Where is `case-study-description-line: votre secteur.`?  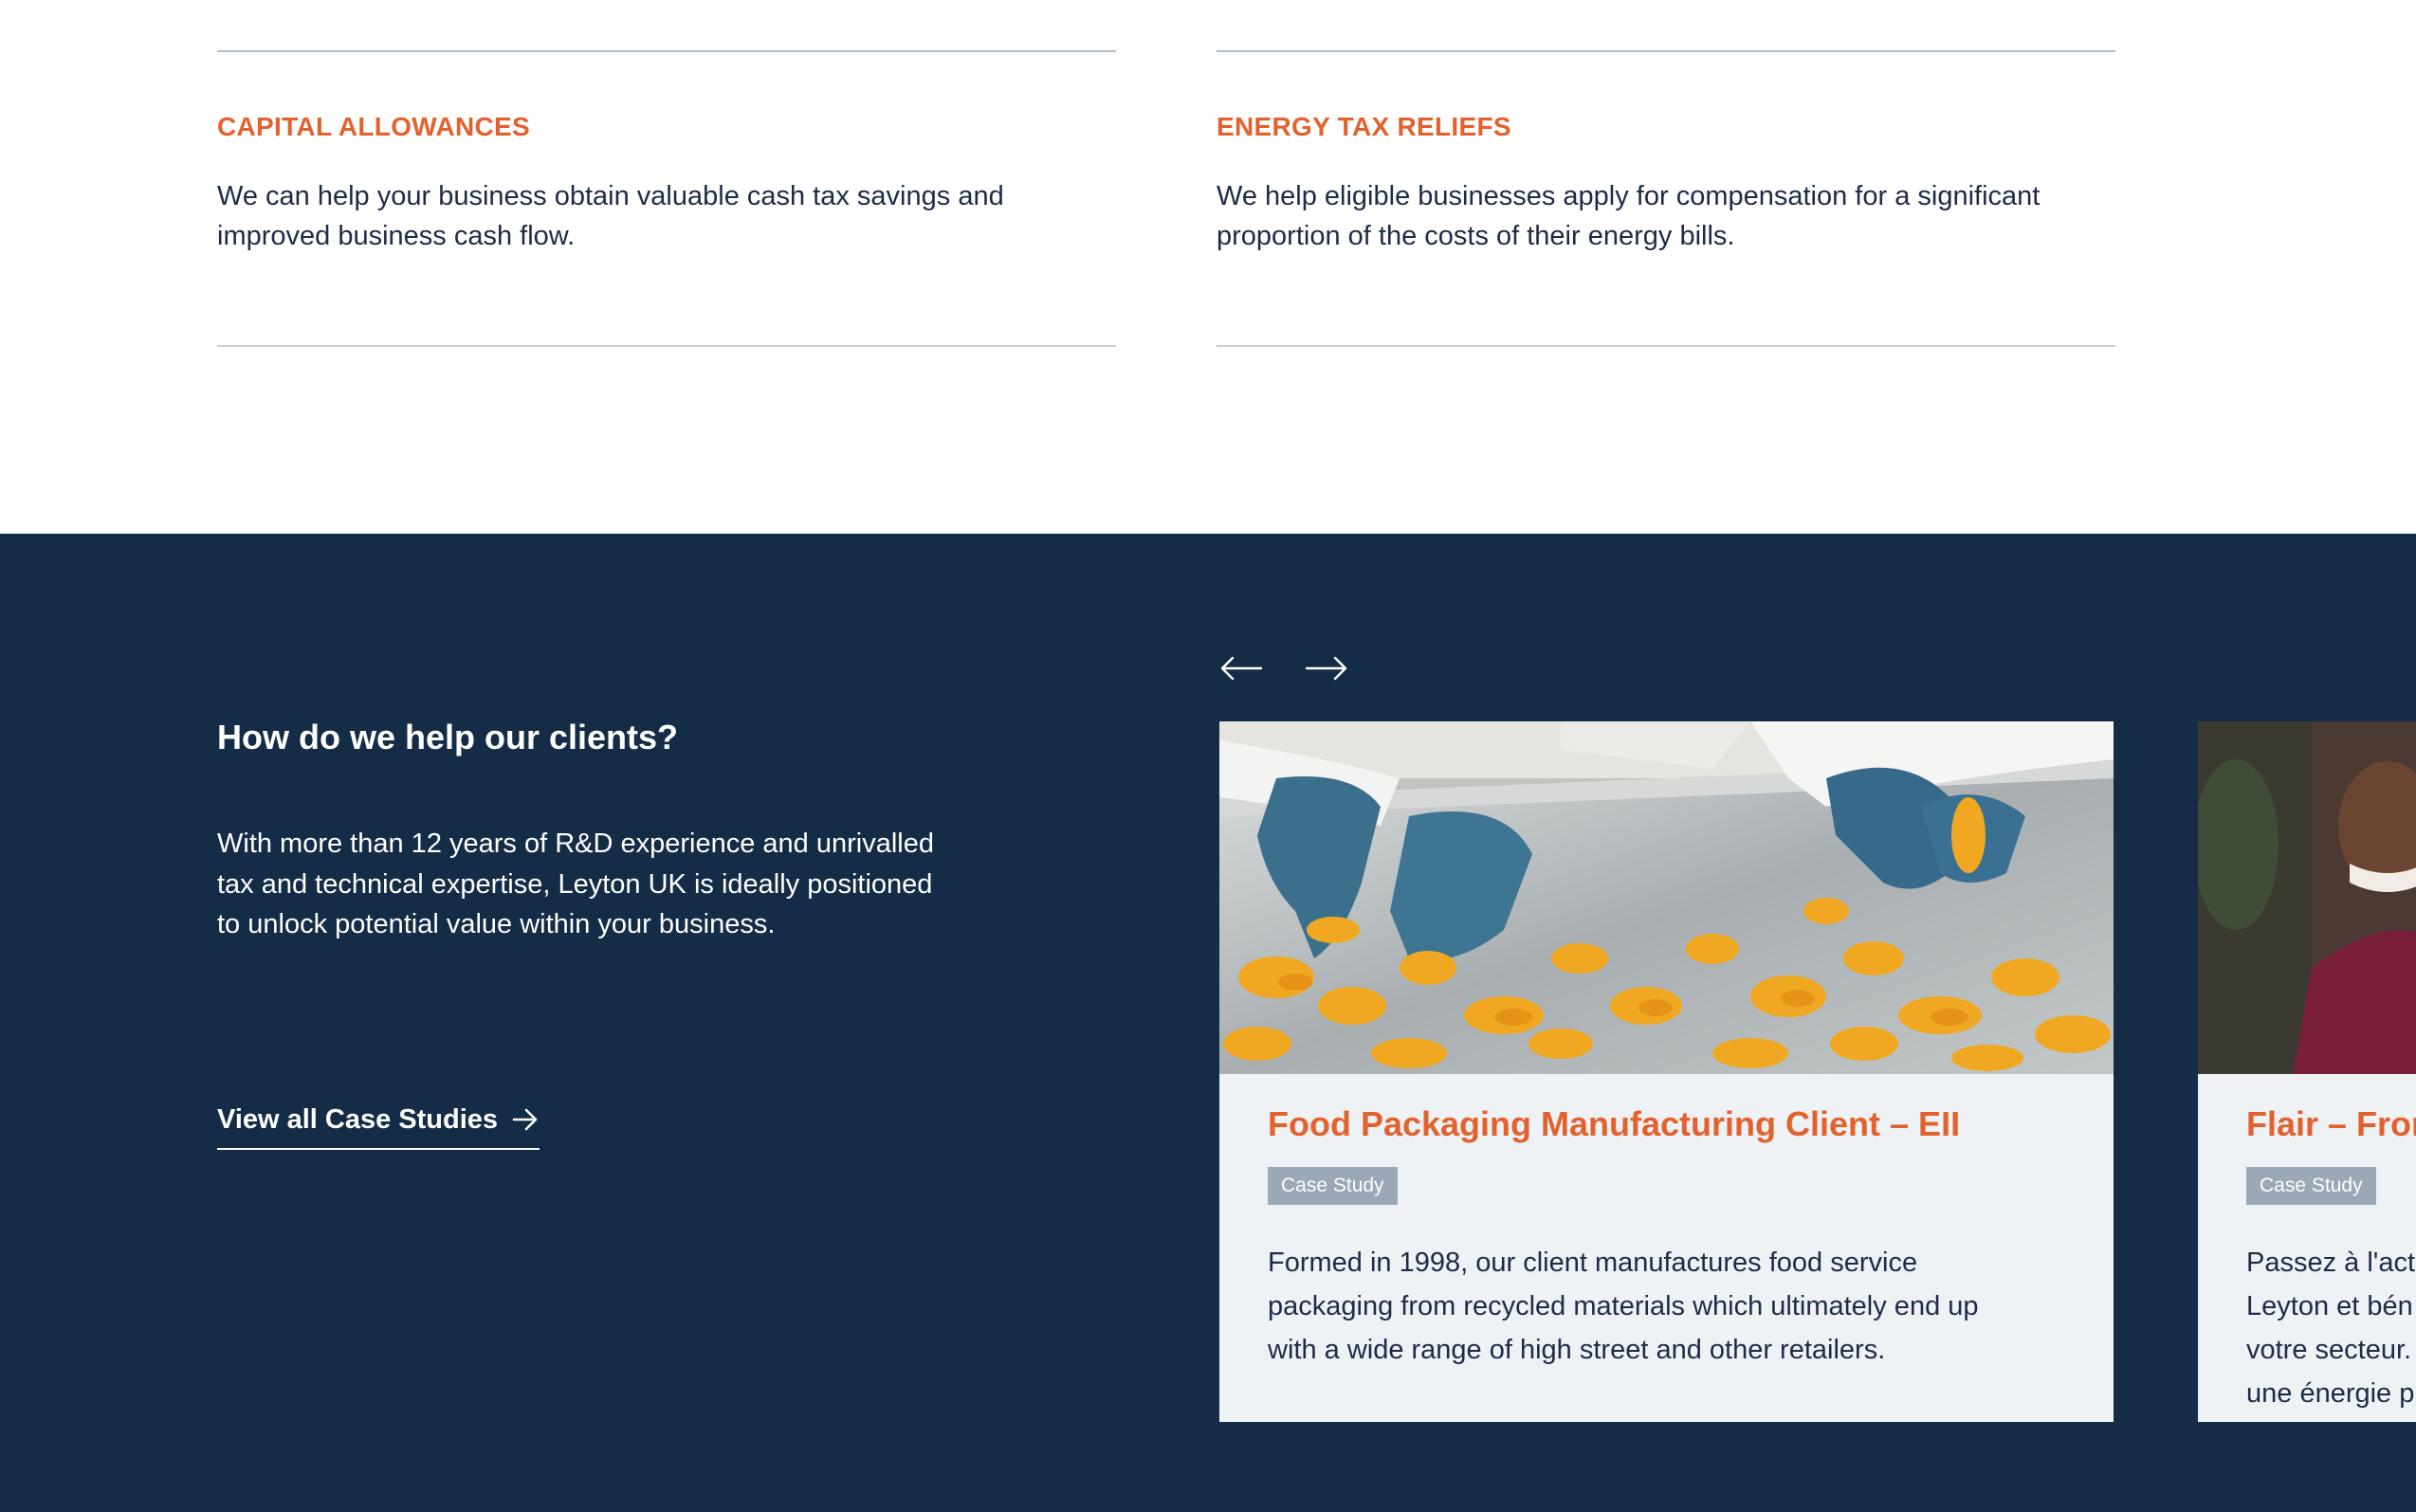
case-study-description-line: votre secteur. is located at coordinates (2329, 1350).